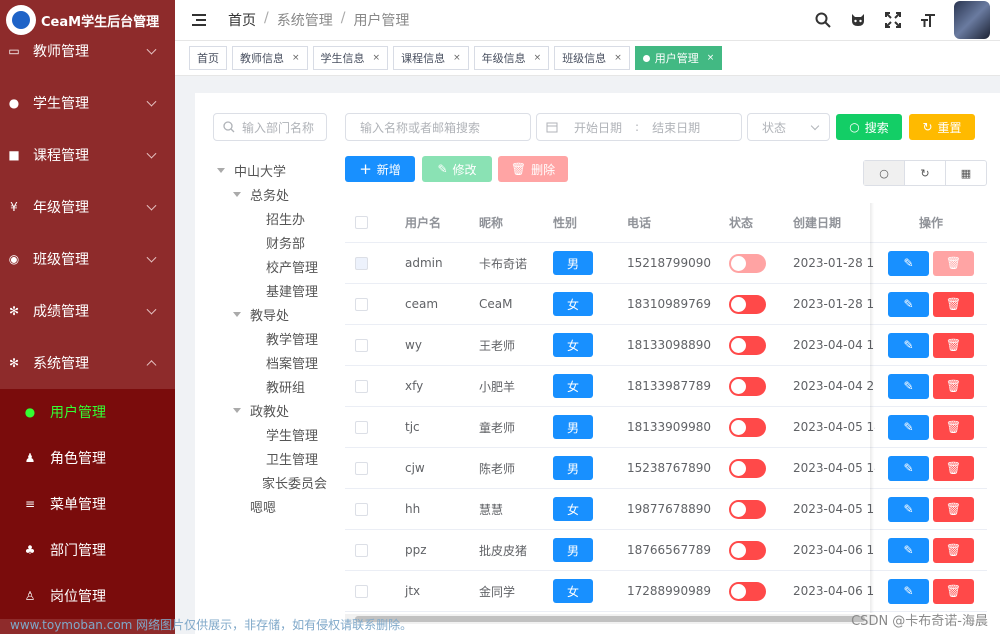  I want to click on fullscreen-icon, so click(893, 20).